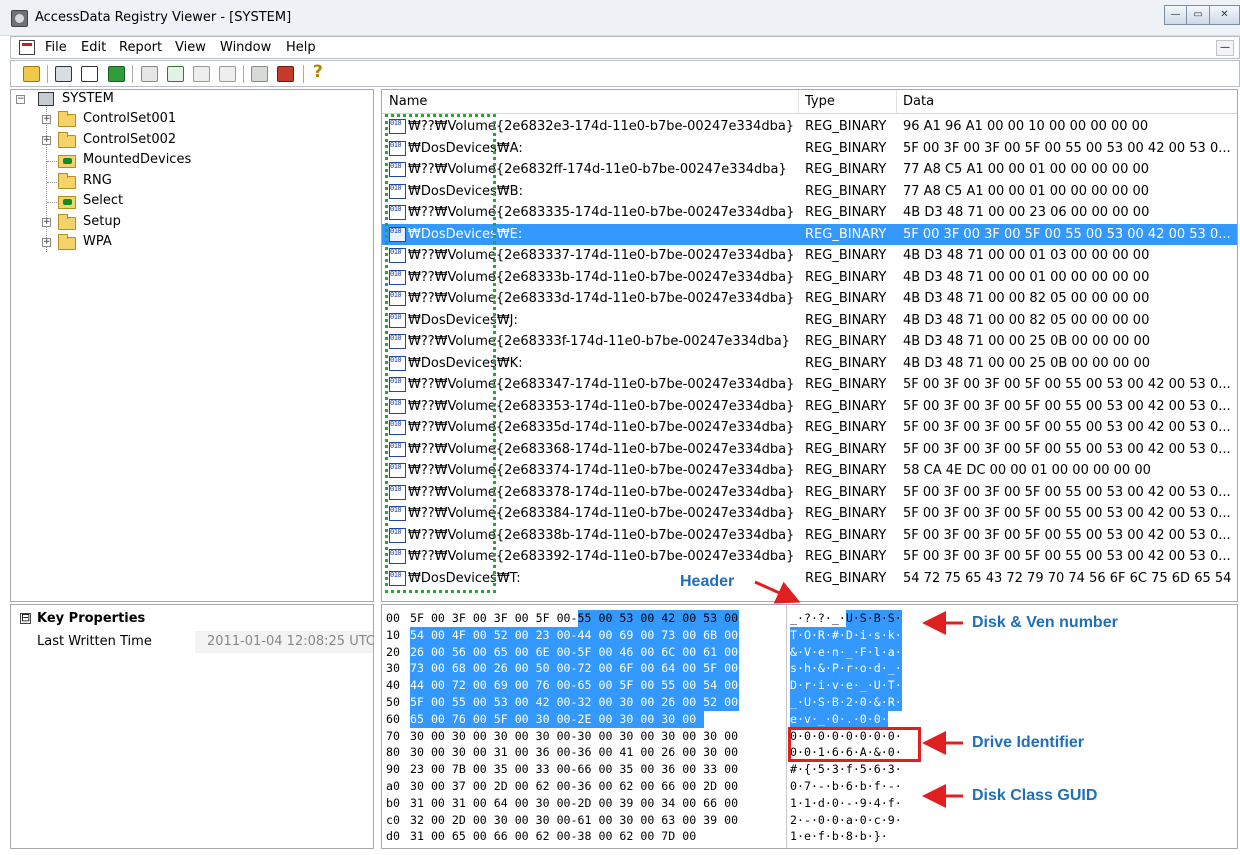  Describe the element at coordinates (89, 74) in the screenshot. I see `find-icon` at that location.